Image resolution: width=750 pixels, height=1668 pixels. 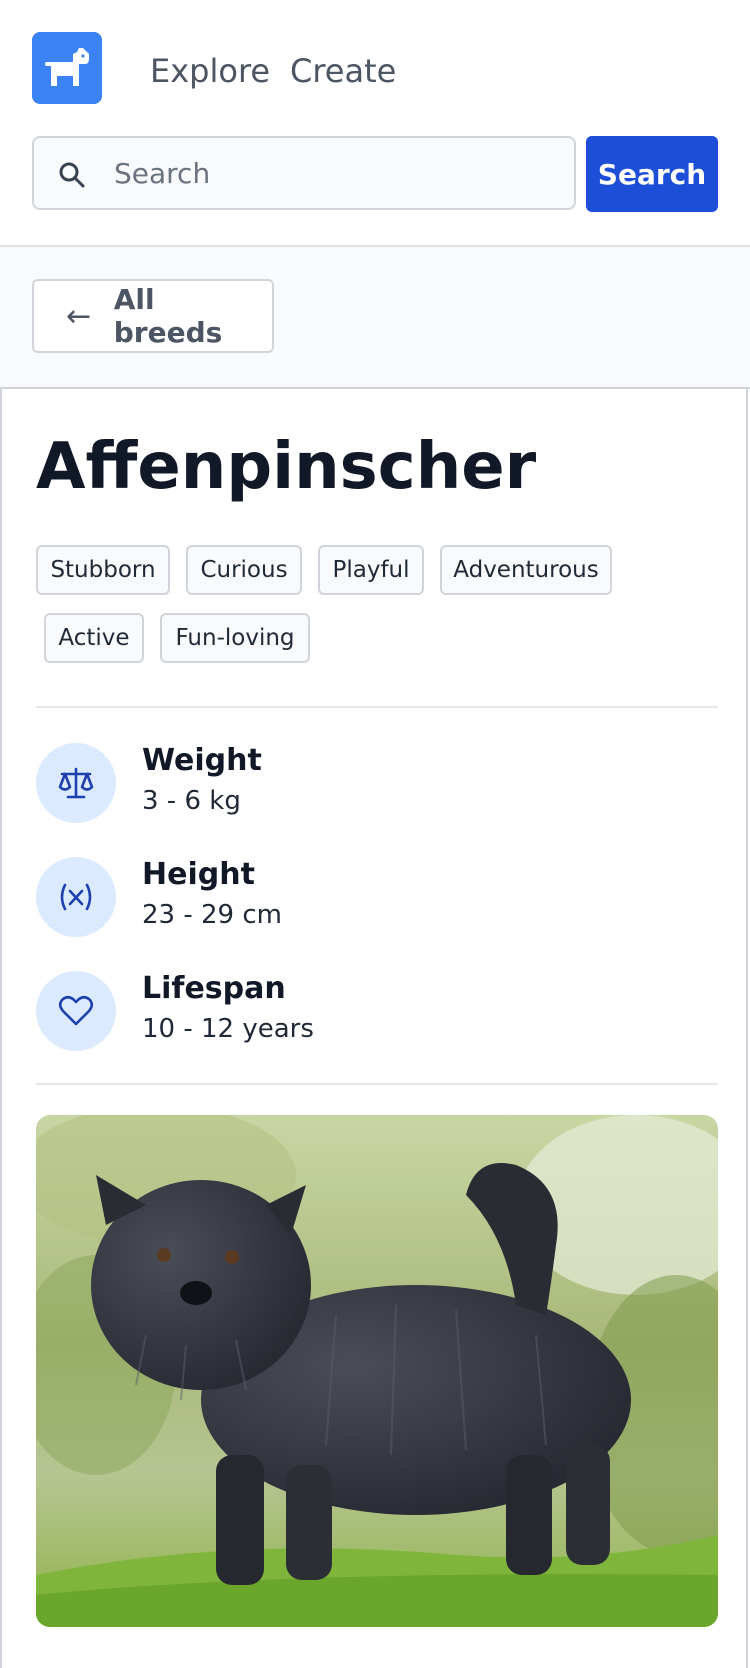 I want to click on tag: Curious, so click(x=244, y=570).